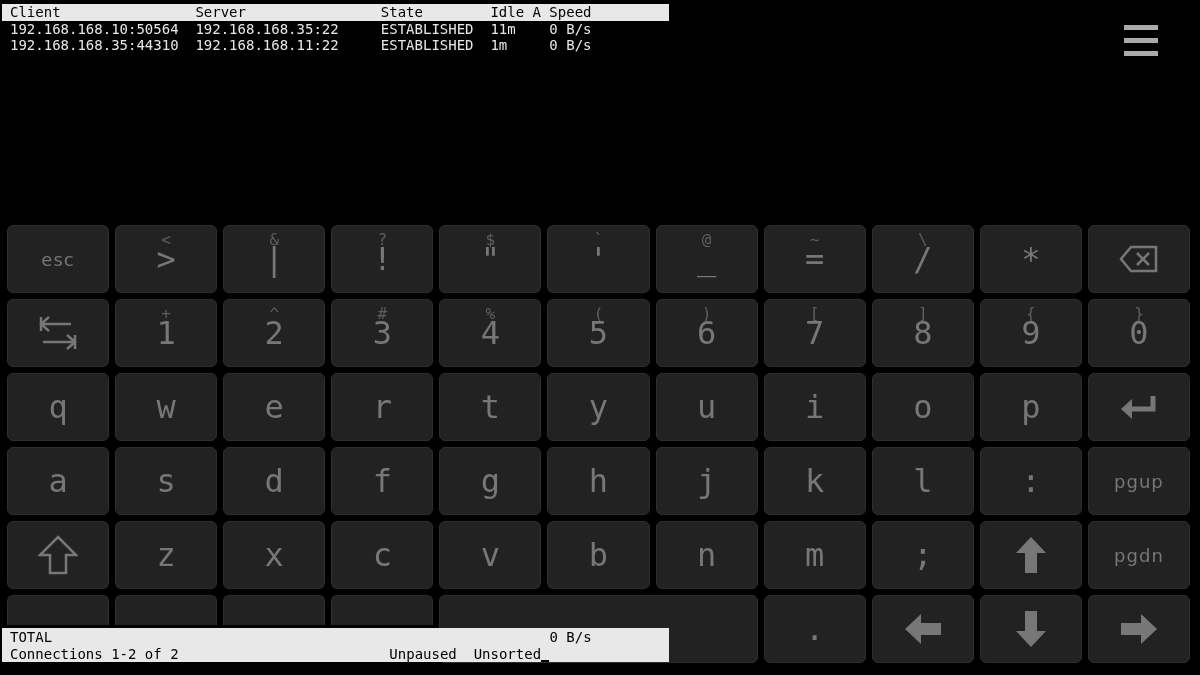  What do you see at coordinates (507, 653) in the screenshot?
I see `sort-state: Unsorted` at bounding box center [507, 653].